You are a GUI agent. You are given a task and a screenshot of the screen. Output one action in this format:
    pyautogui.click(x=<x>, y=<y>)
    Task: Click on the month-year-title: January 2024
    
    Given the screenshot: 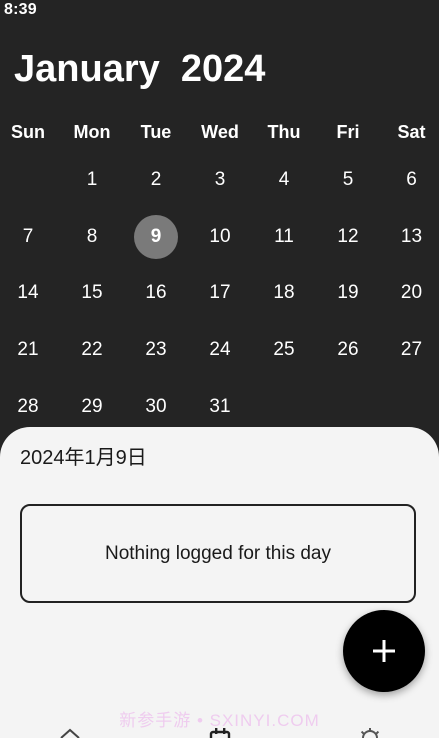 What is the action you would take?
    pyautogui.click(x=139, y=69)
    